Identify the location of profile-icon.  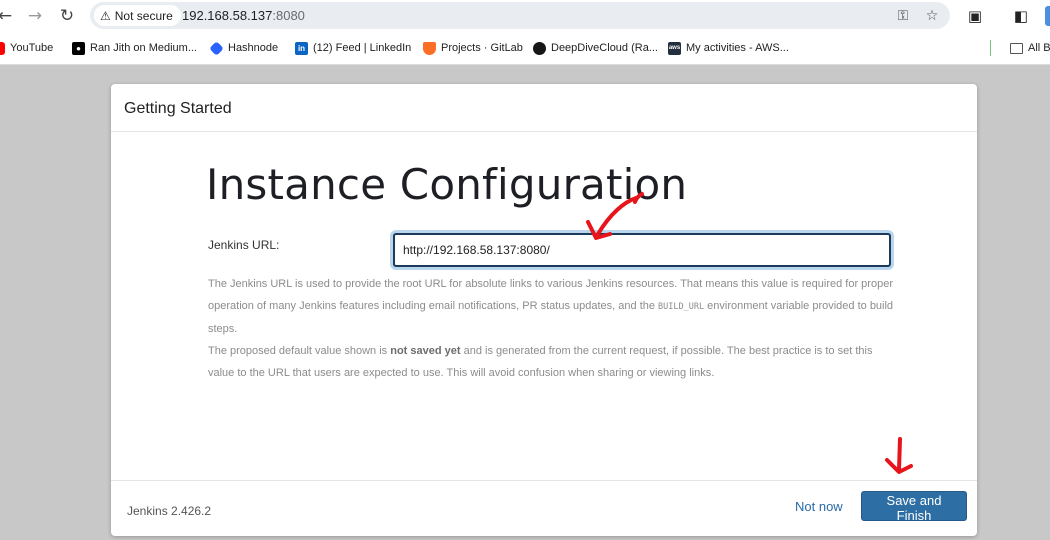
(1047, 16).